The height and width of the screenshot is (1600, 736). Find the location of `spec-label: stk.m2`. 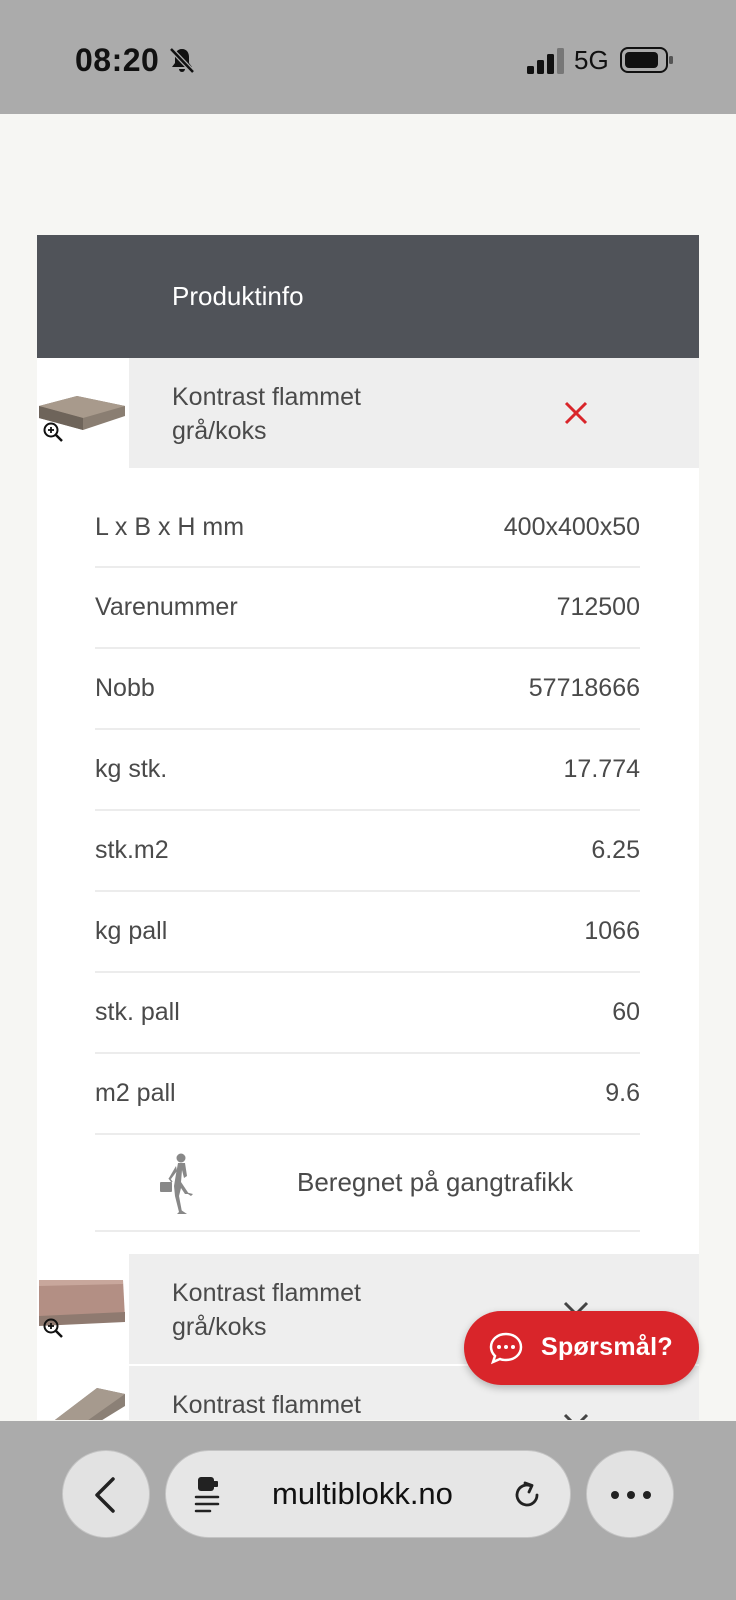

spec-label: stk.m2 is located at coordinates (132, 850).